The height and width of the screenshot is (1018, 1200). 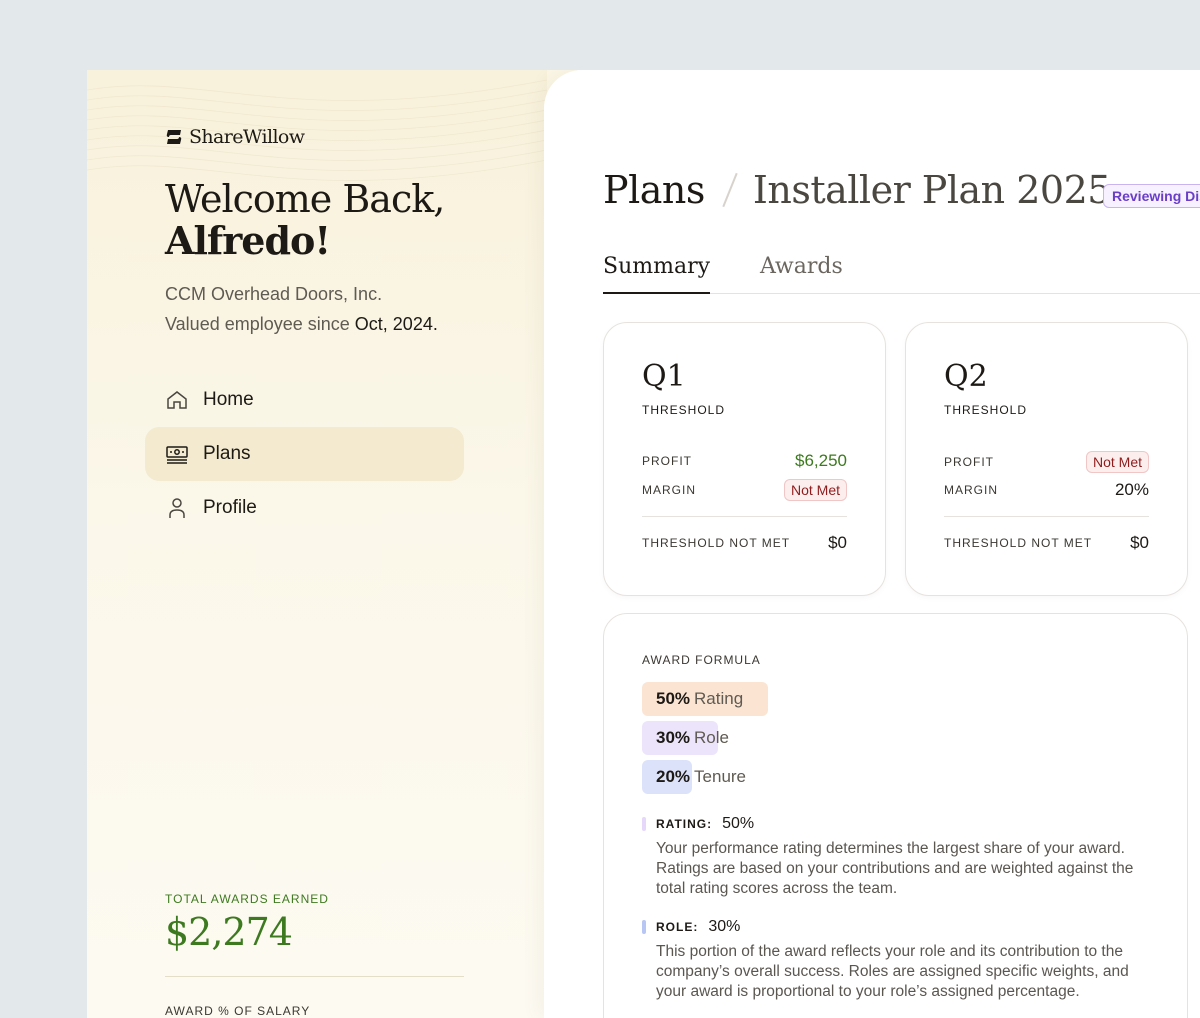 I want to click on formula-name: Tenure, so click(x=720, y=776).